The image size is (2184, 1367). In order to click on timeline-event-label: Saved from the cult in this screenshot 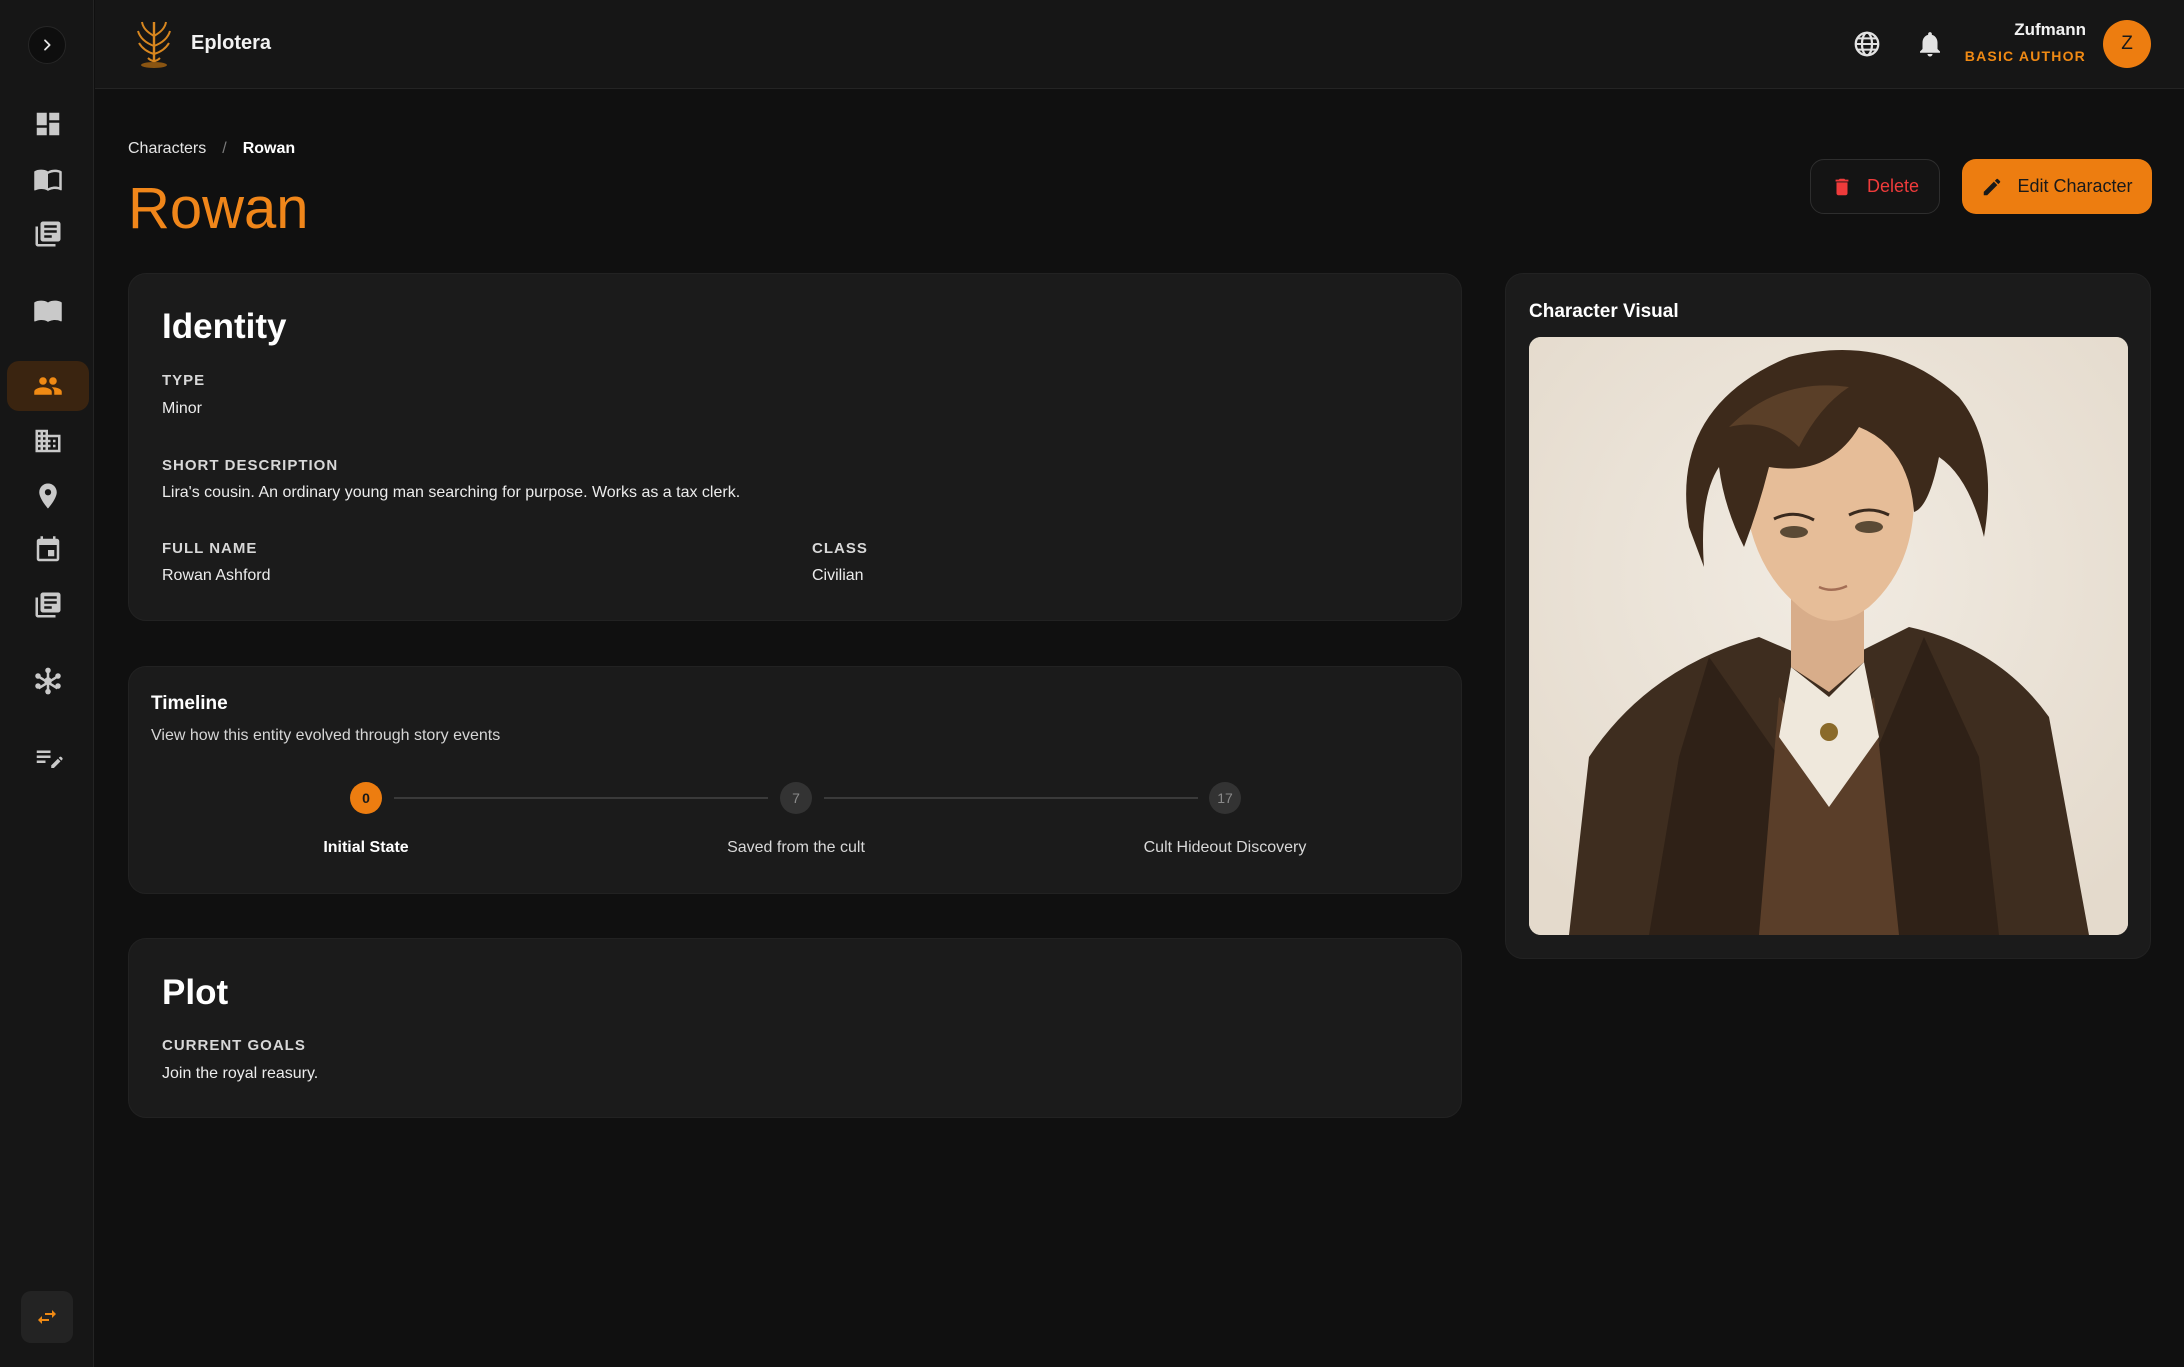, I will do `click(796, 848)`.